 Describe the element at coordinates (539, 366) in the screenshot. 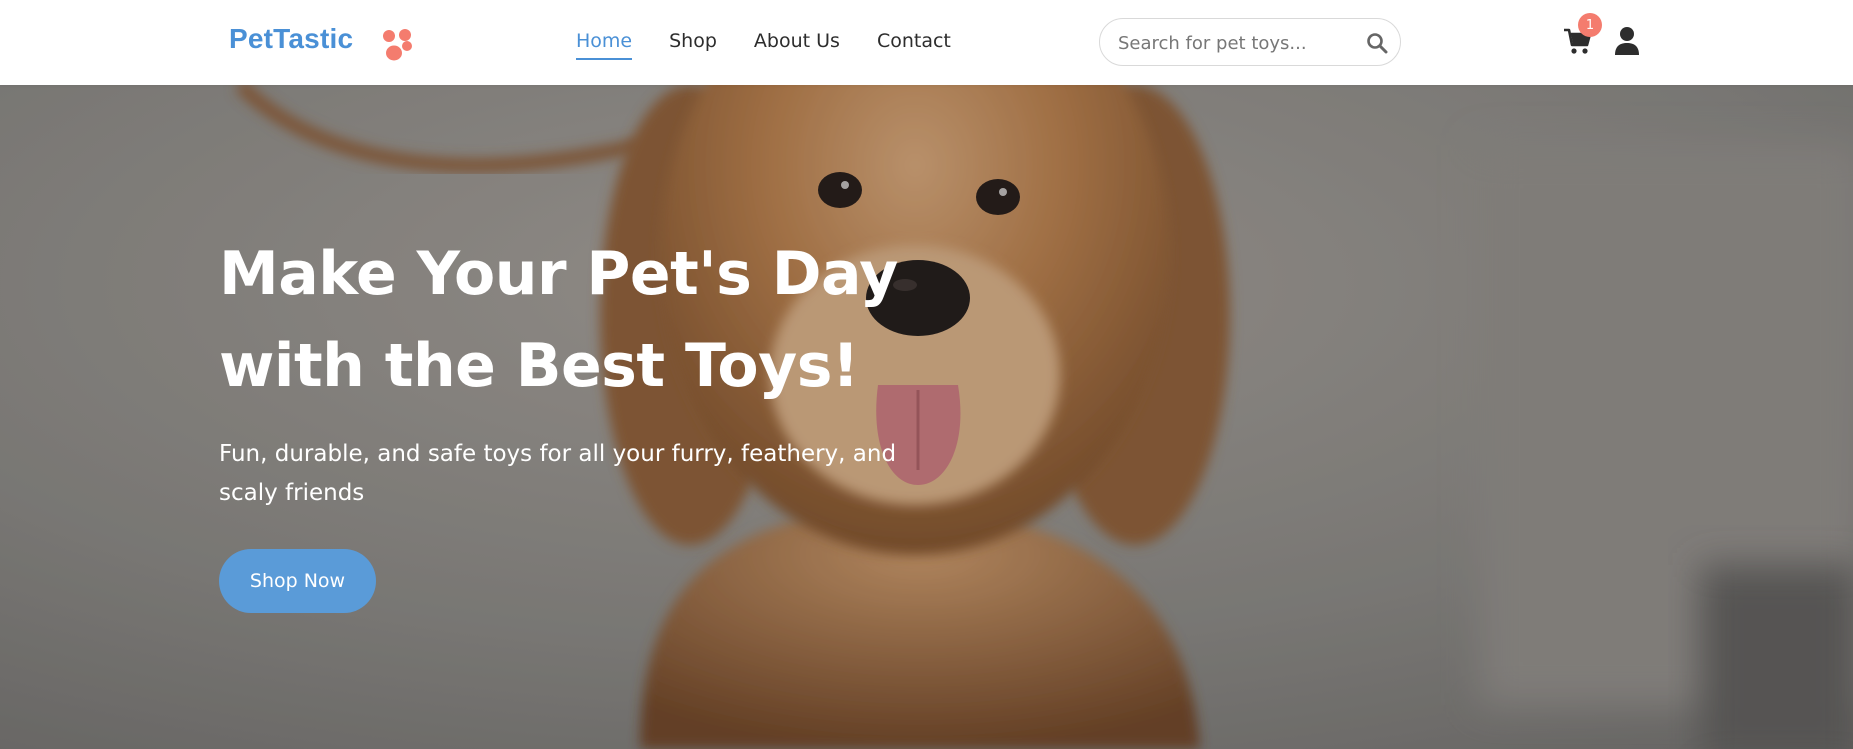

I see `hero-title-line-2: with the Best Toys!` at that location.